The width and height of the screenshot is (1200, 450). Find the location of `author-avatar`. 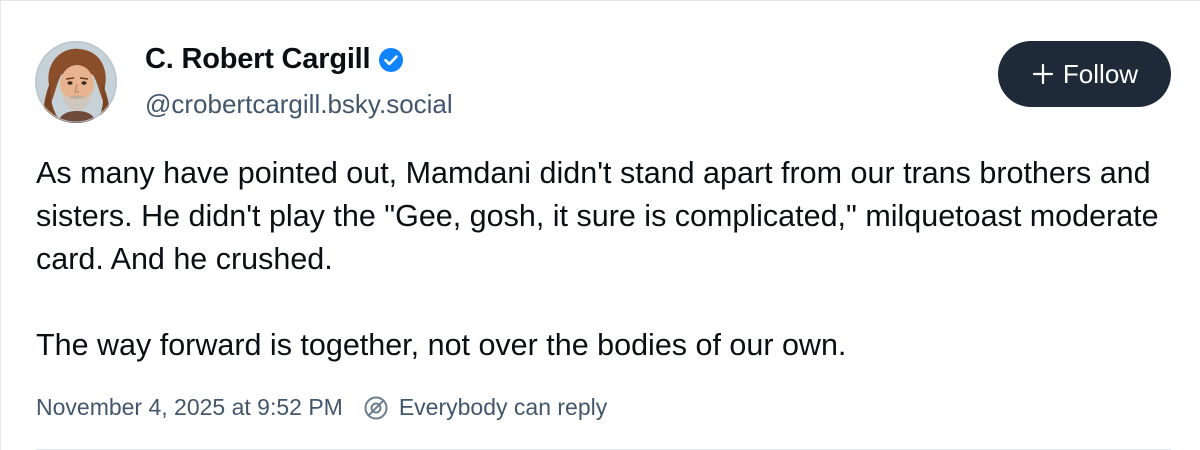

author-avatar is located at coordinates (76, 82).